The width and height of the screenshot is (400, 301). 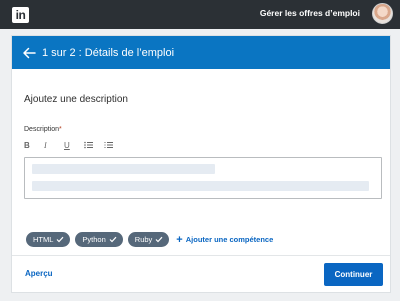 I want to click on bold-button: B, so click(x=34, y=145).